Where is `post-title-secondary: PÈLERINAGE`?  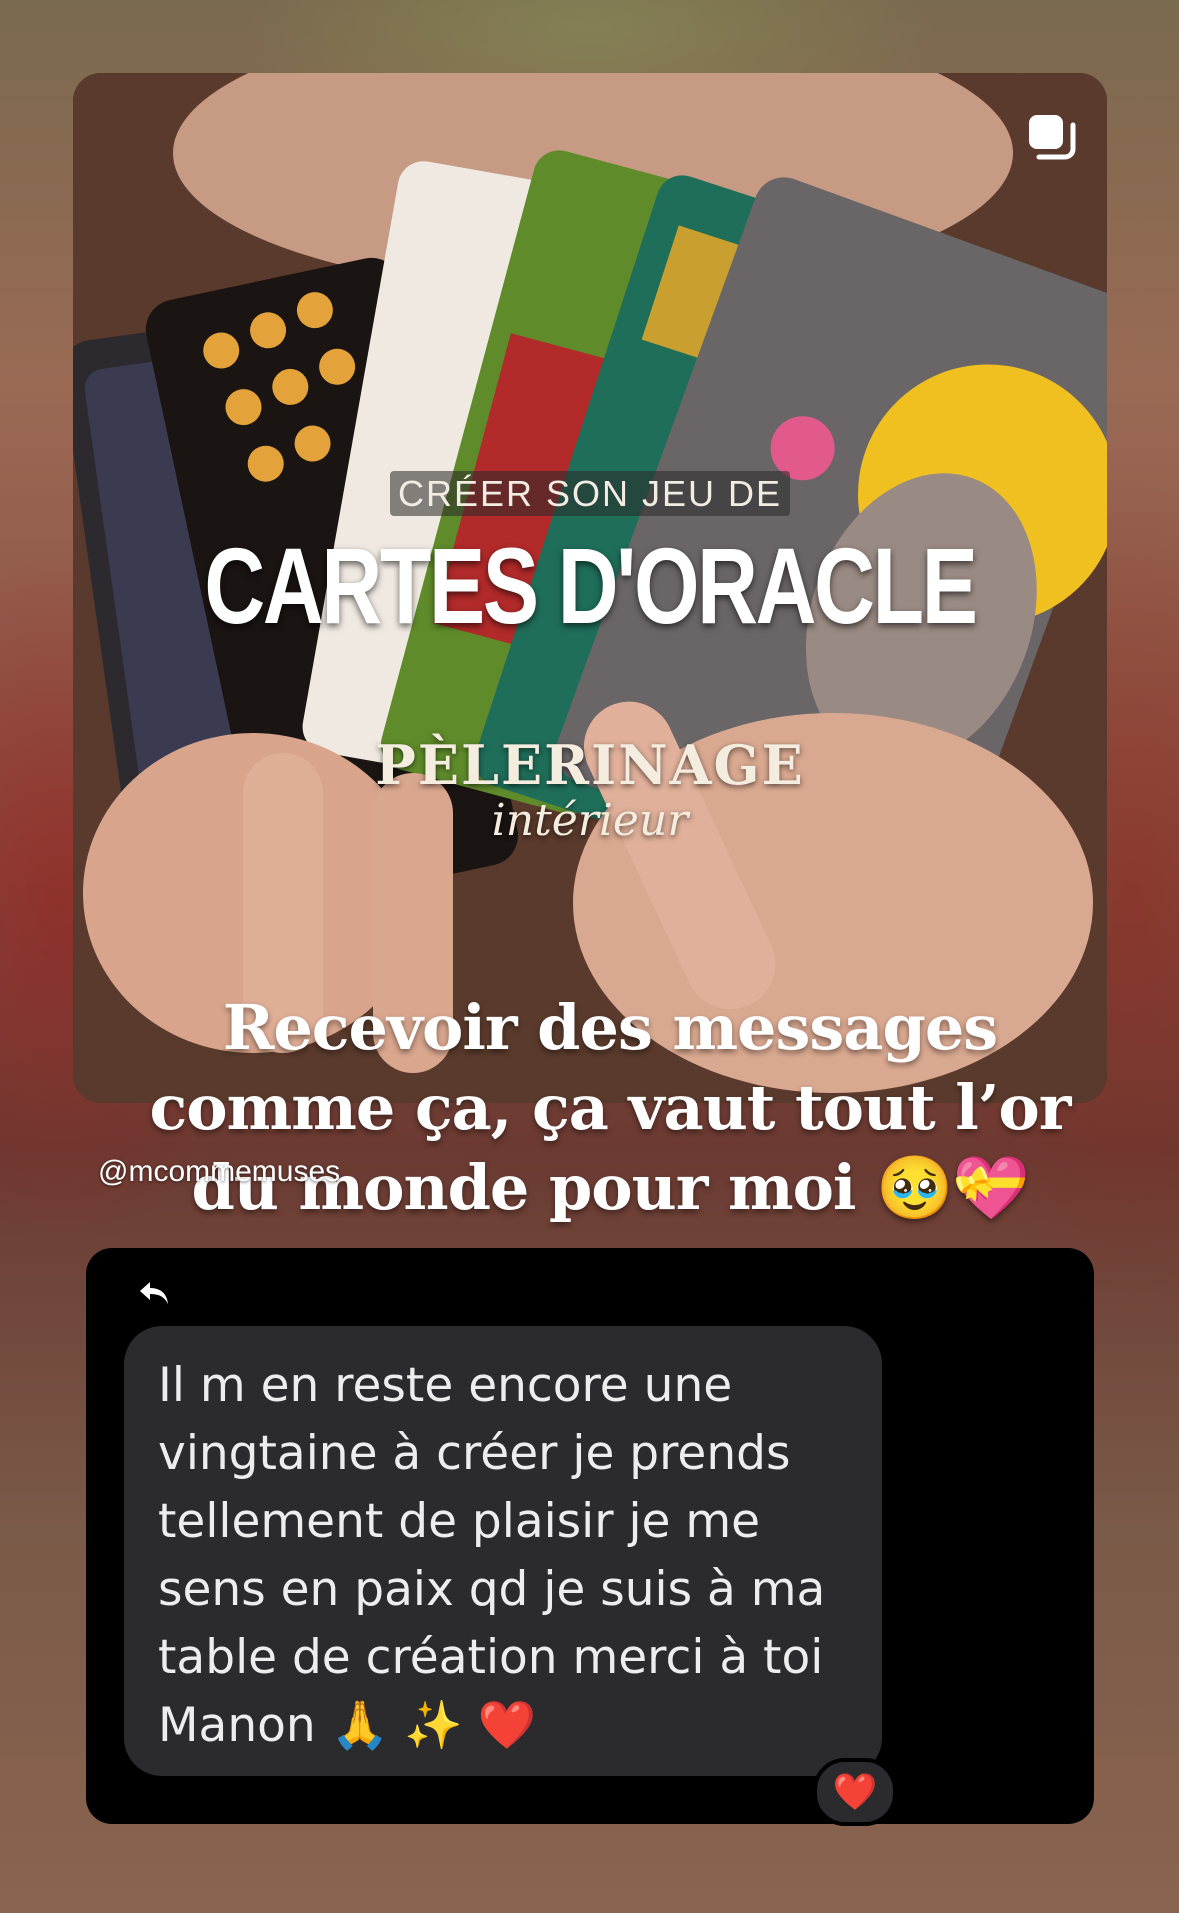
post-title-secondary: PÈLERINAGE is located at coordinates (590, 765).